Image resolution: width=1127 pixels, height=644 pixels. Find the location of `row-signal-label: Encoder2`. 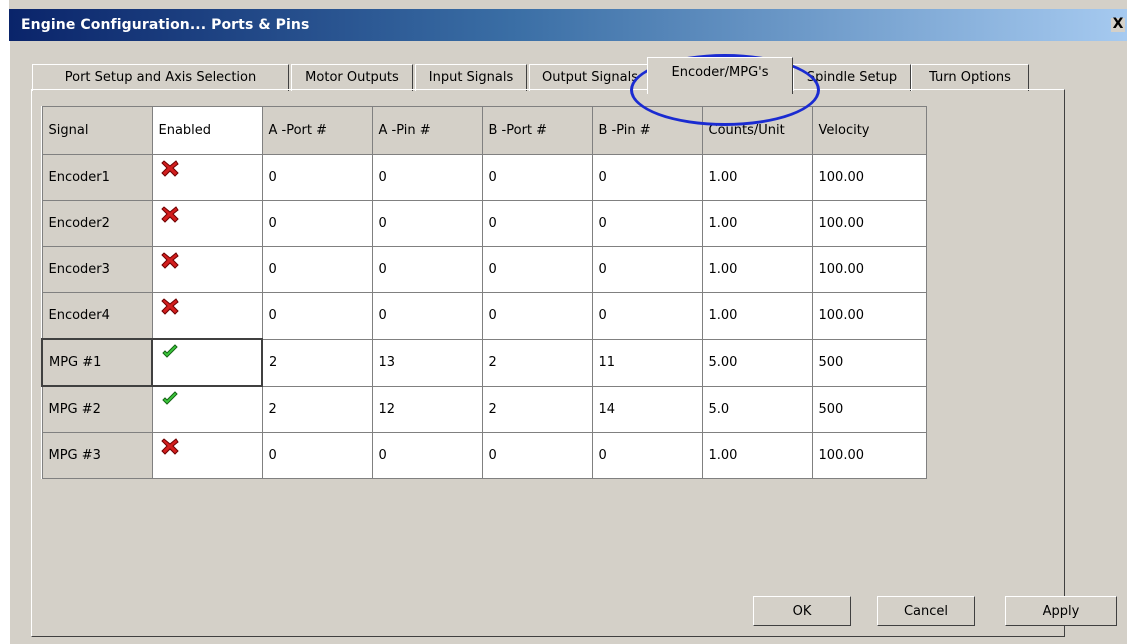

row-signal-label: Encoder2 is located at coordinates (97, 223).